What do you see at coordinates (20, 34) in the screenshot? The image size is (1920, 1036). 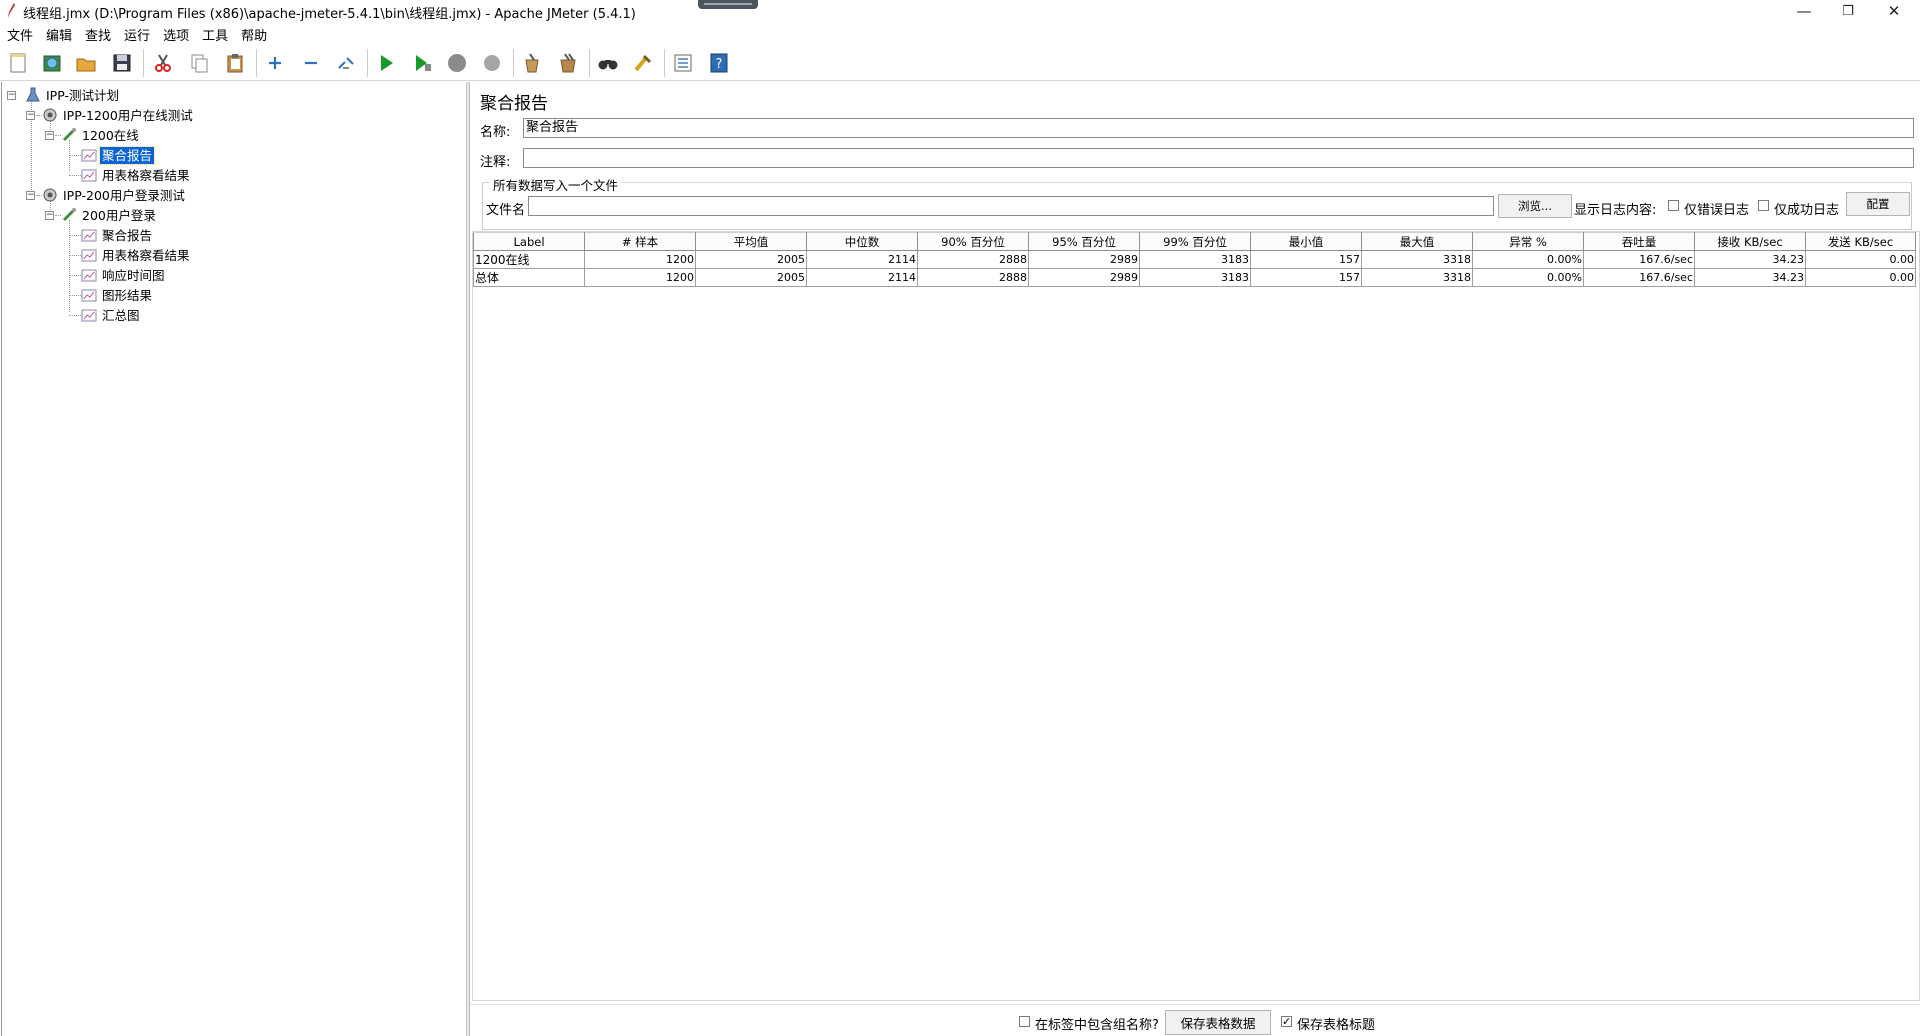 I see `menu-file: 文件` at bounding box center [20, 34].